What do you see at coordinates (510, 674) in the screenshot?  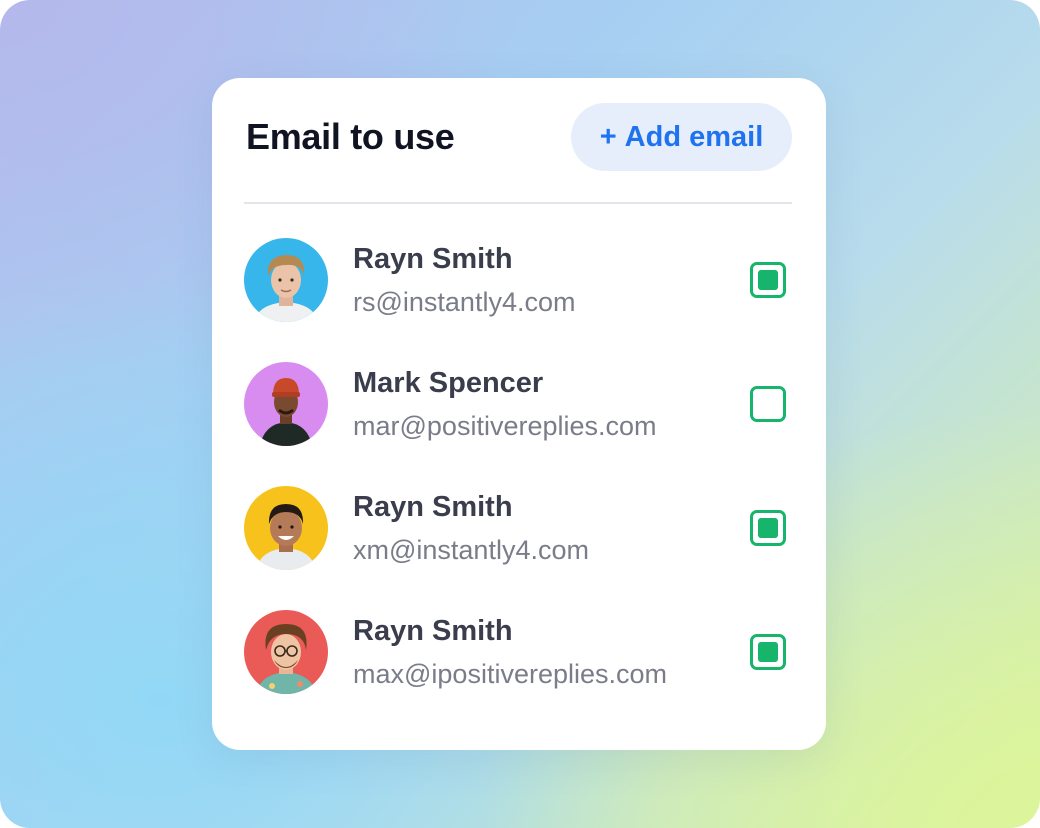 I see `account-email: max@ipositivereplies.com` at bounding box center [510, 674].